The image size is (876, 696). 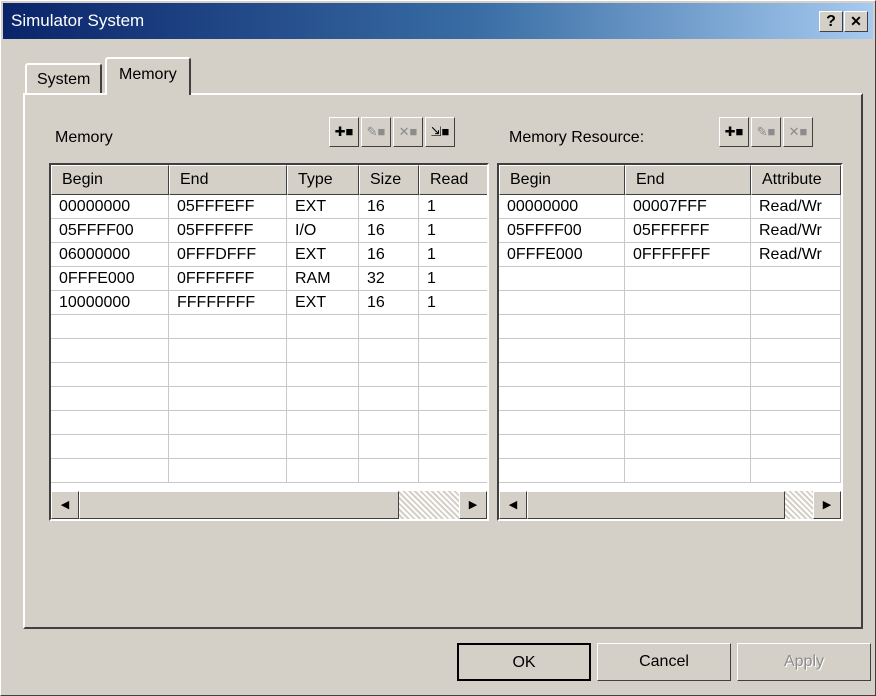 What do you see at coordinates (688, 231) in the screenshot?
I see `table-cell: 05FFFFFF` at bounding box center [688, 231].